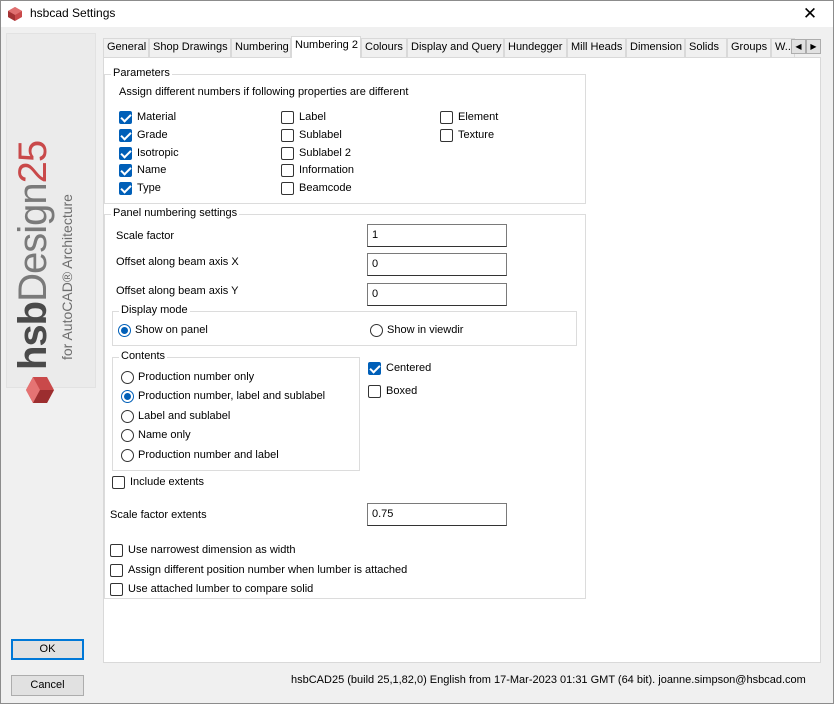 The height and width of the screenshot is (704, 834). What do you see at coordinates (154, 310) in the screenshot?
I see `display-mode-label: Display mode` at bounding box center [154, 310].